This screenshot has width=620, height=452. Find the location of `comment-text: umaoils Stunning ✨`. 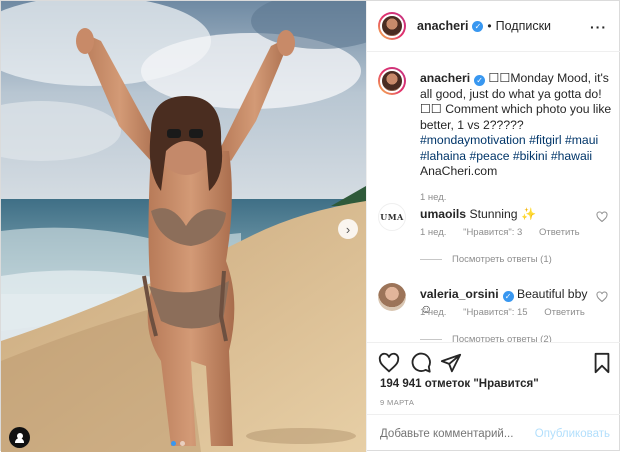

comment-text: umaoils Stunning ✨ is located at coordinates (505, 214).